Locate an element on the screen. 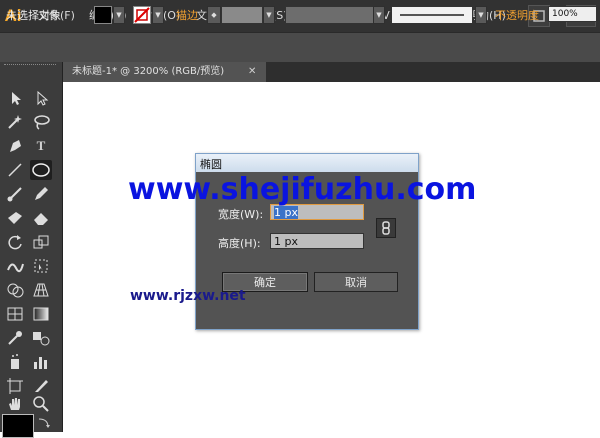 This screenshot has height=438, width=600. artboard-icon is located at coordinates (15, 386).